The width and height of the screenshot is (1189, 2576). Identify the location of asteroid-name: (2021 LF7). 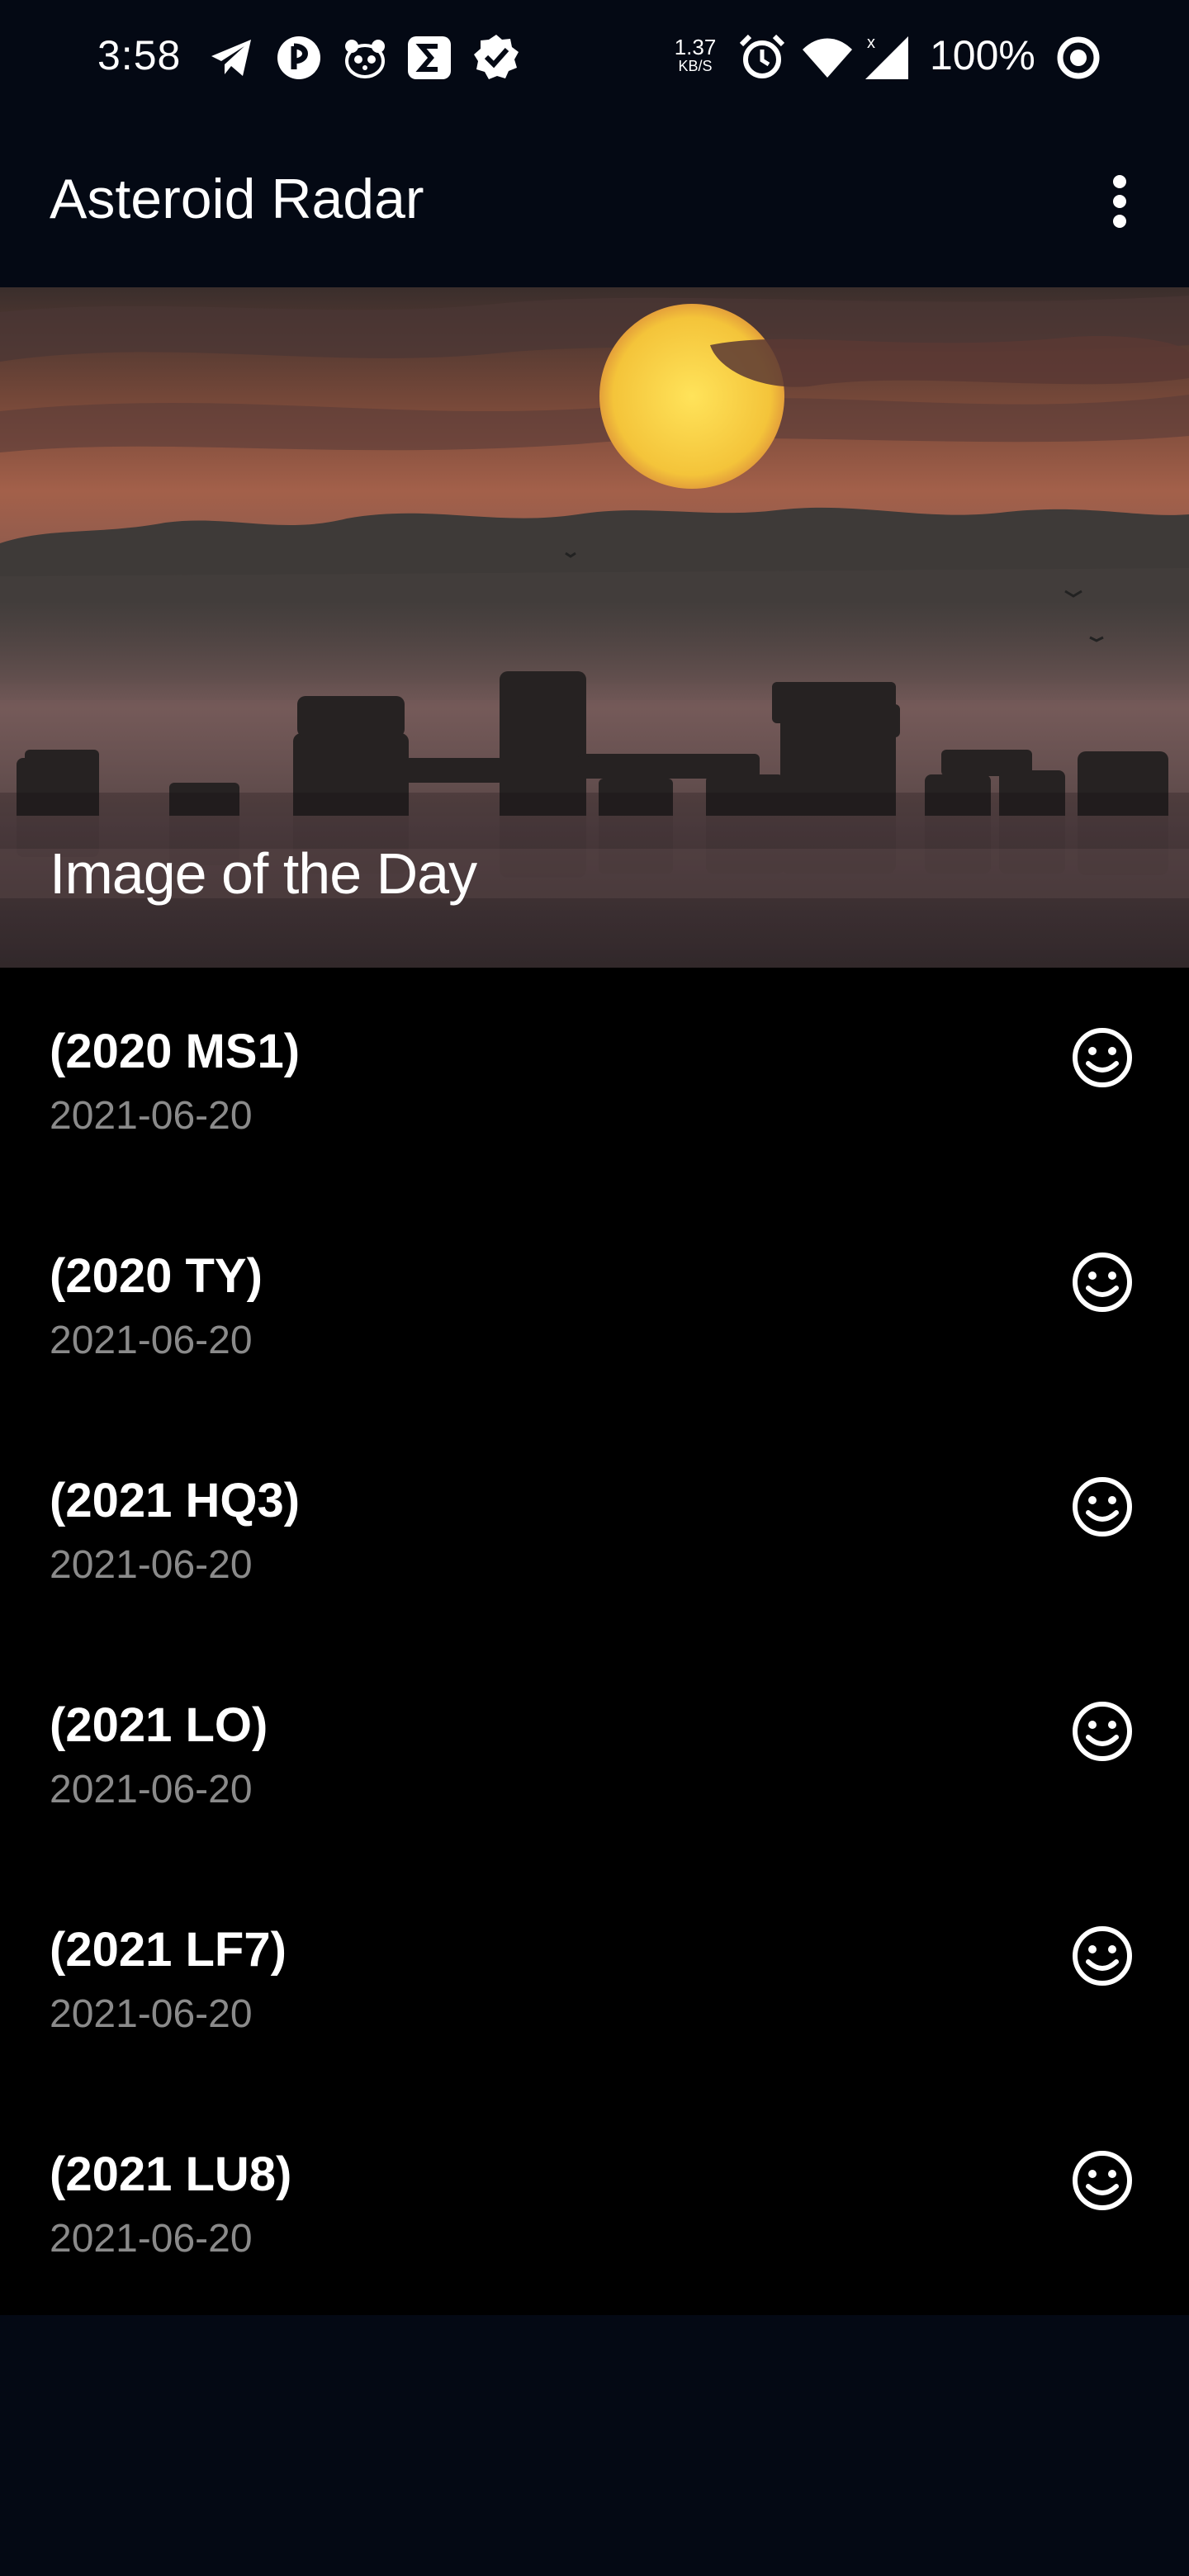
(168, 1950).